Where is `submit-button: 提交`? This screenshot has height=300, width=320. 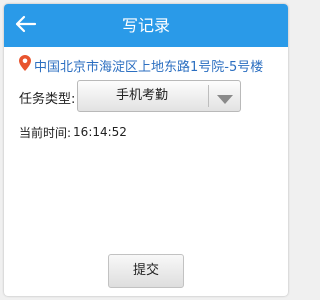
submit-button: 提交 is located at coordinates (146, 271).